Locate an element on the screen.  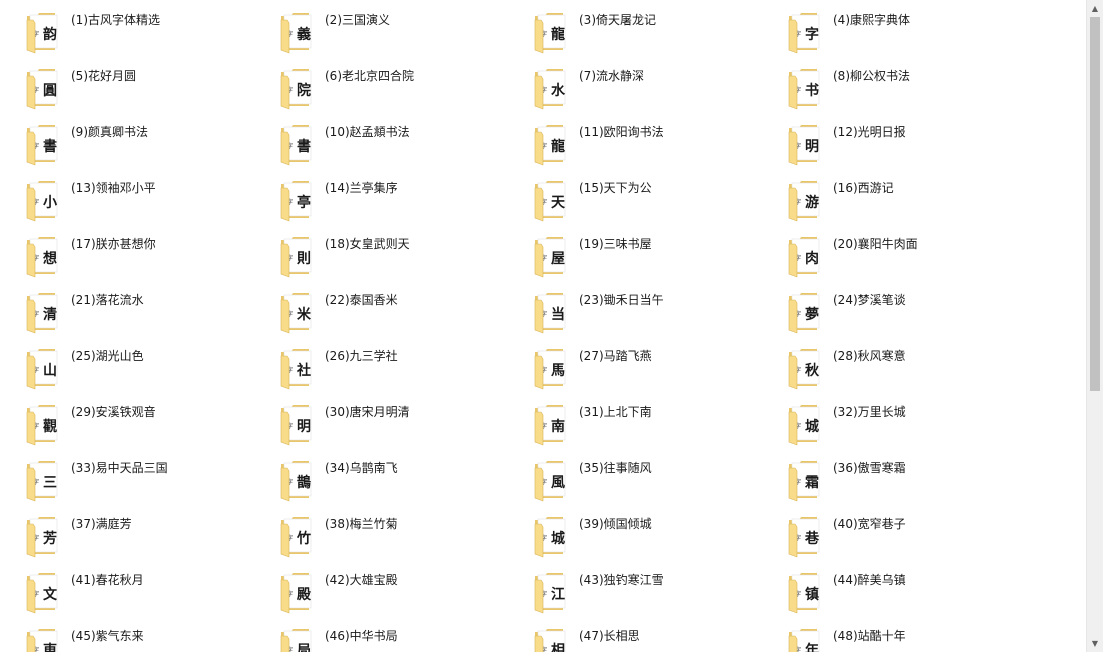
folder-item: 字想 (17)朕亦甚想你 is located at coordinates (127, 262).